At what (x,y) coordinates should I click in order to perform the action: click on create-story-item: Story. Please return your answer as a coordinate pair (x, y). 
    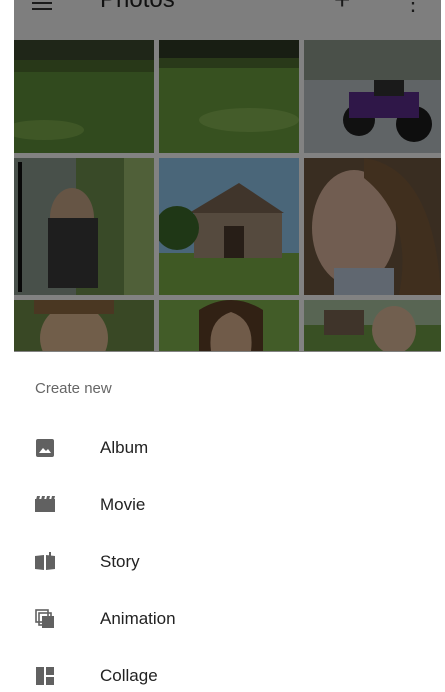
    Looking at the image, I should click on (227, 562).